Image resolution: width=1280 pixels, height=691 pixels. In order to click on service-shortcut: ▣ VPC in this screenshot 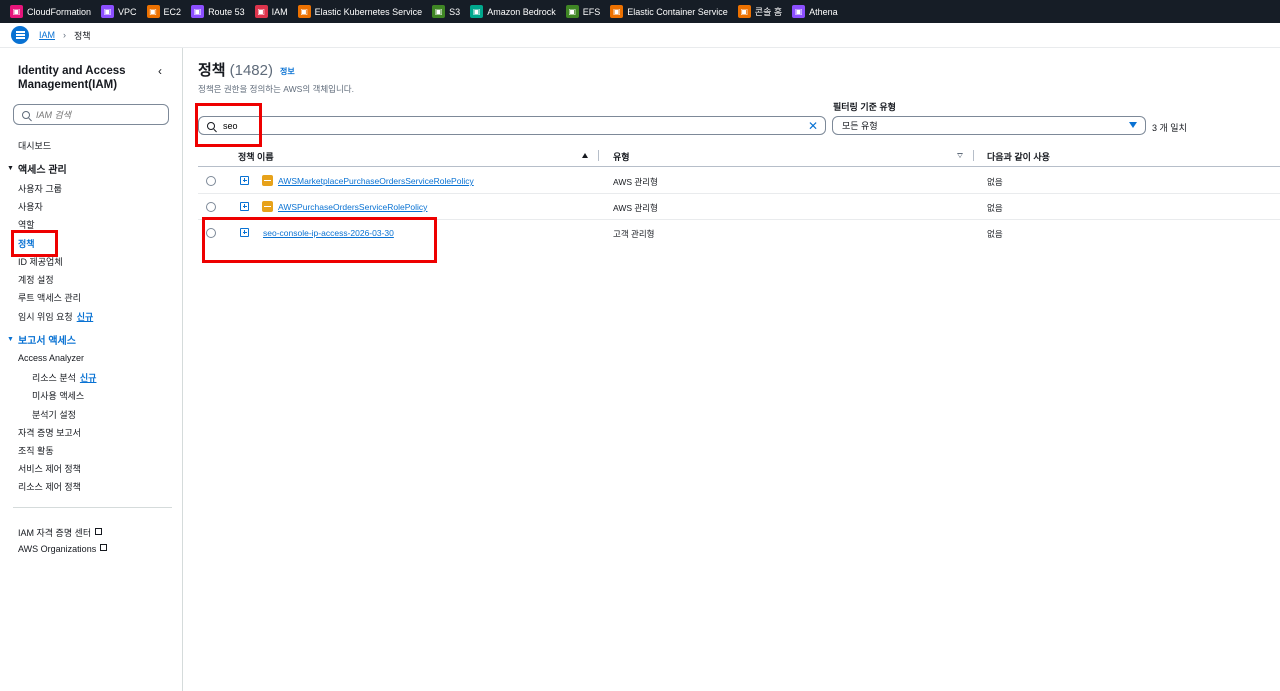, I will do `click(124, 11)`.